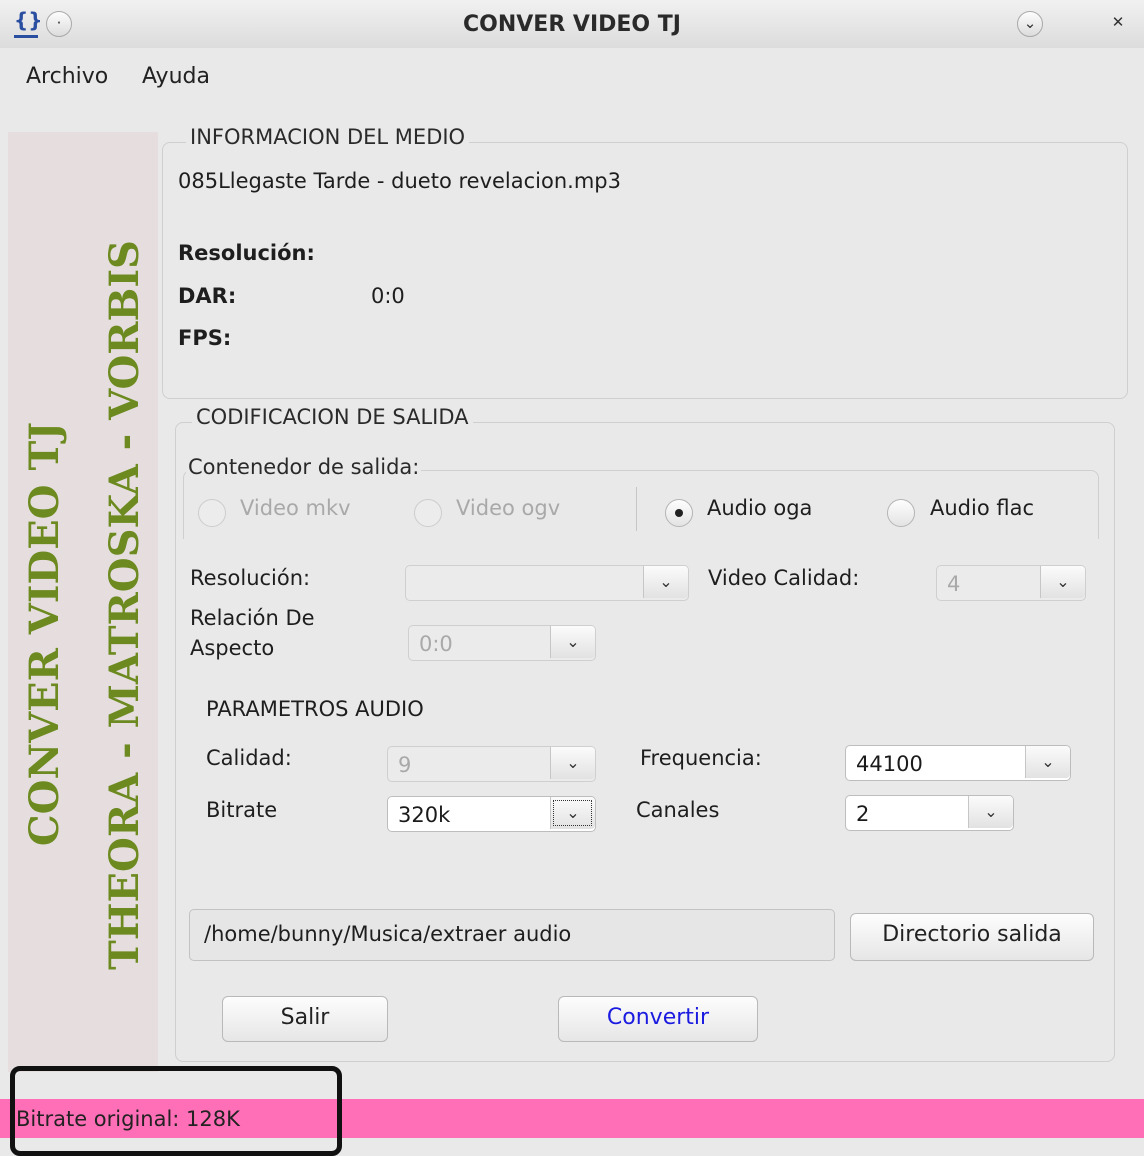  I want to click on menu-ayuda: Ayuda, so click(176, 76).